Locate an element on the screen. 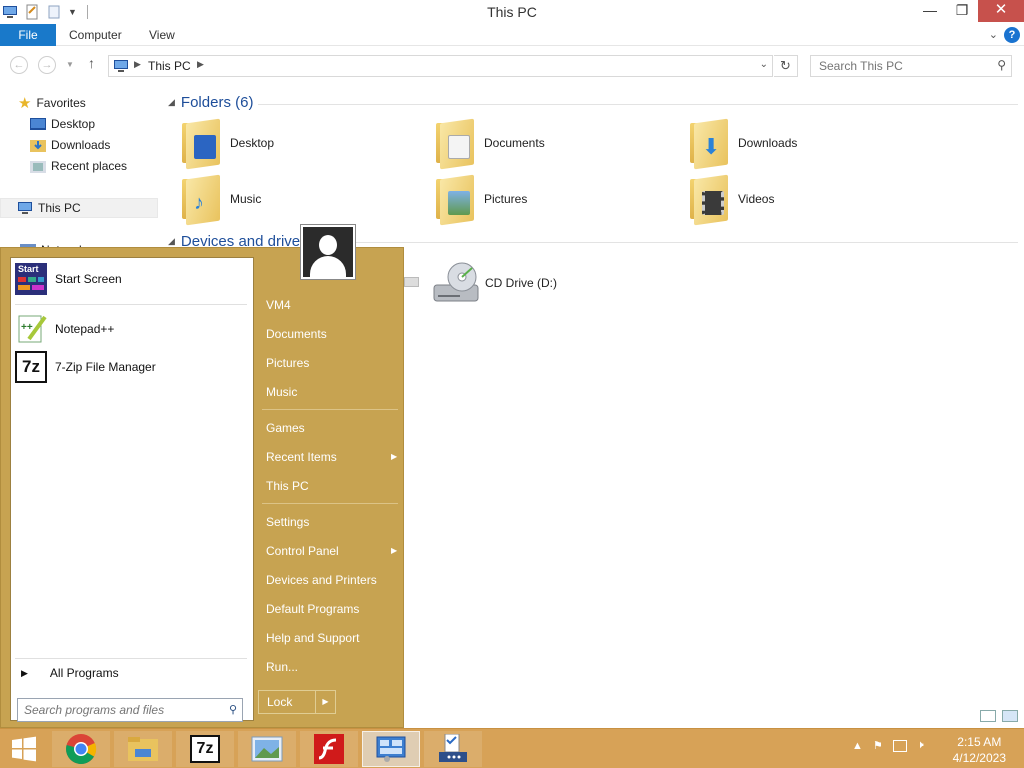 The image size is (1024, 768). search-box: ⚲ is located at coordinates (911, 66).